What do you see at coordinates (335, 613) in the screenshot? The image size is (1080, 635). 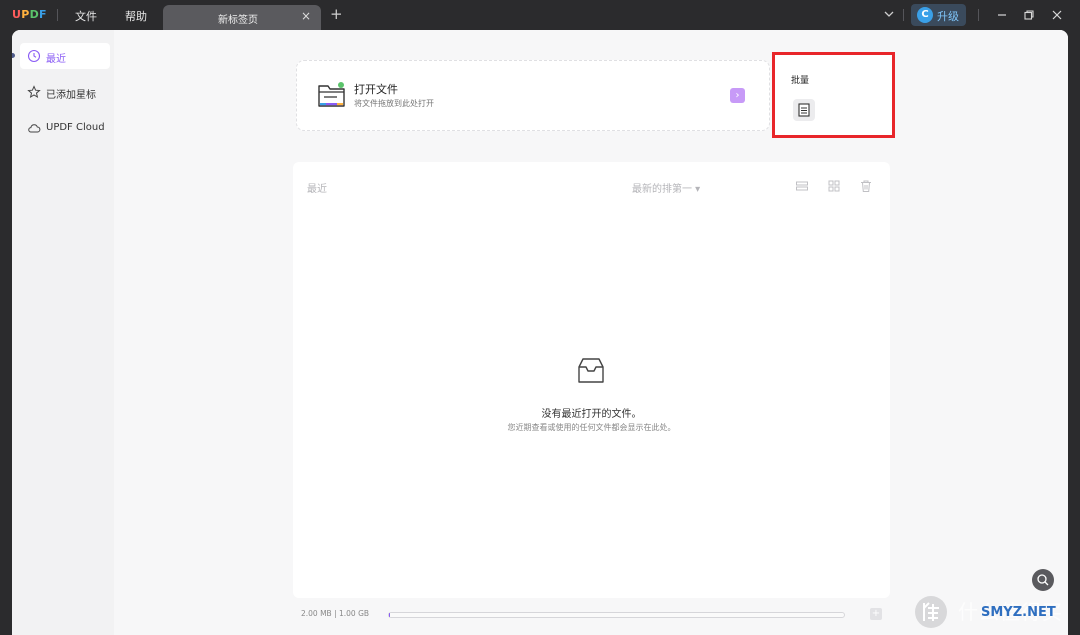 I see `storage-usage-text: 2.00 MB | 1.00 GB` at bounding box center [335, 613].